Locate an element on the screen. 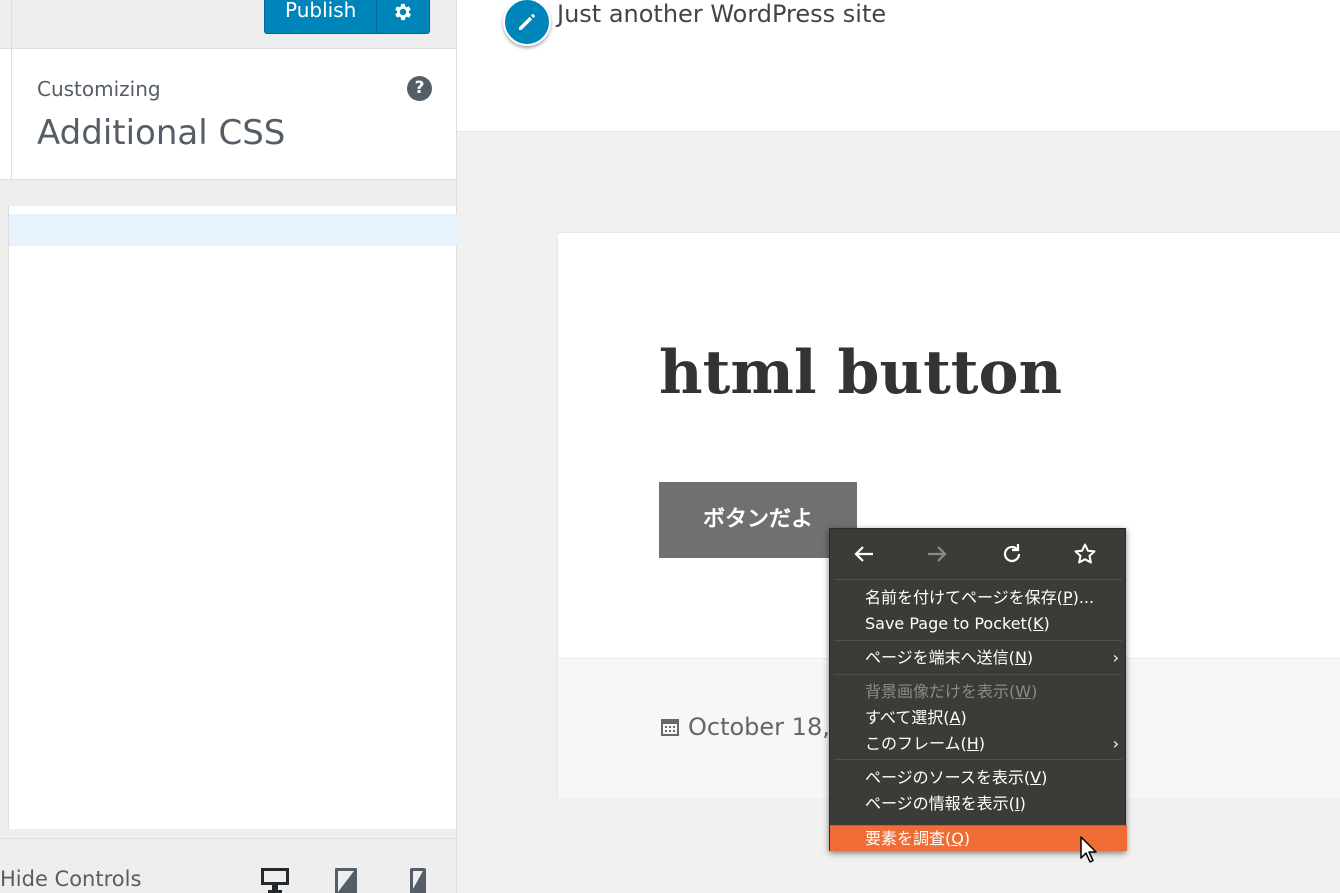 The height and width of the screenshot is (893, 1340). label-pre: すべて選択( is located at coordinates (907, 717).